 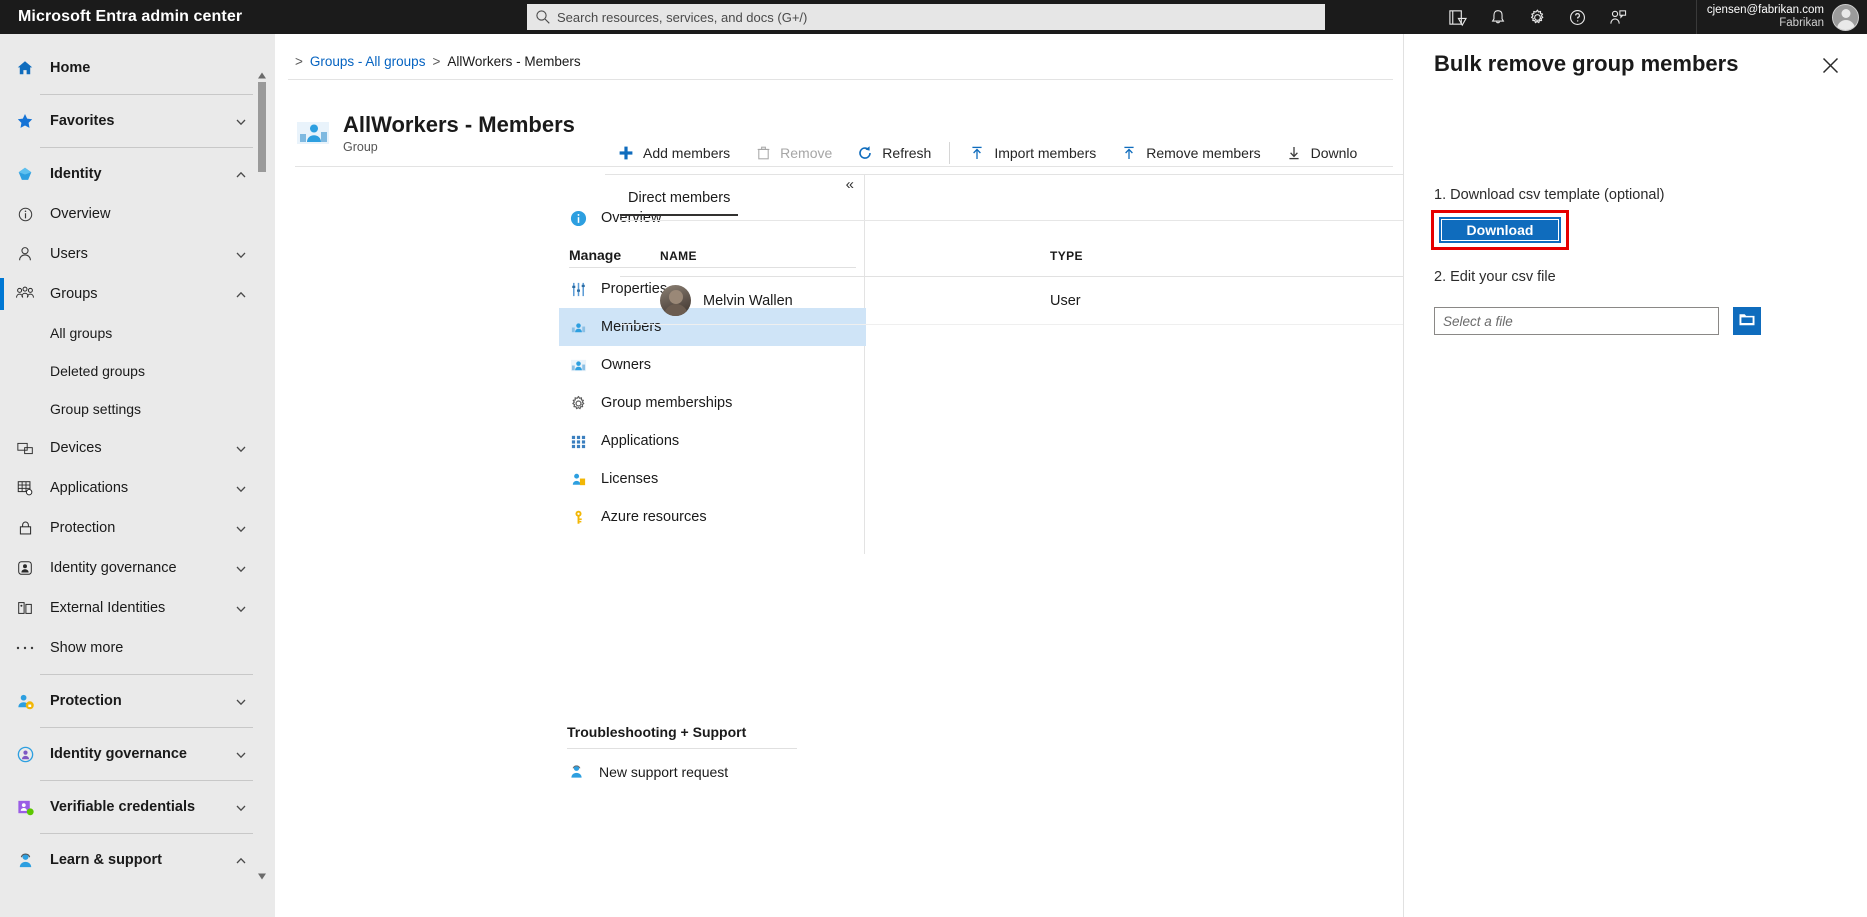 What do you see at coordinates (262, 874) in the screenshot?
I see `scroll-down-arrow-icon` at bounding box center [262, 874].